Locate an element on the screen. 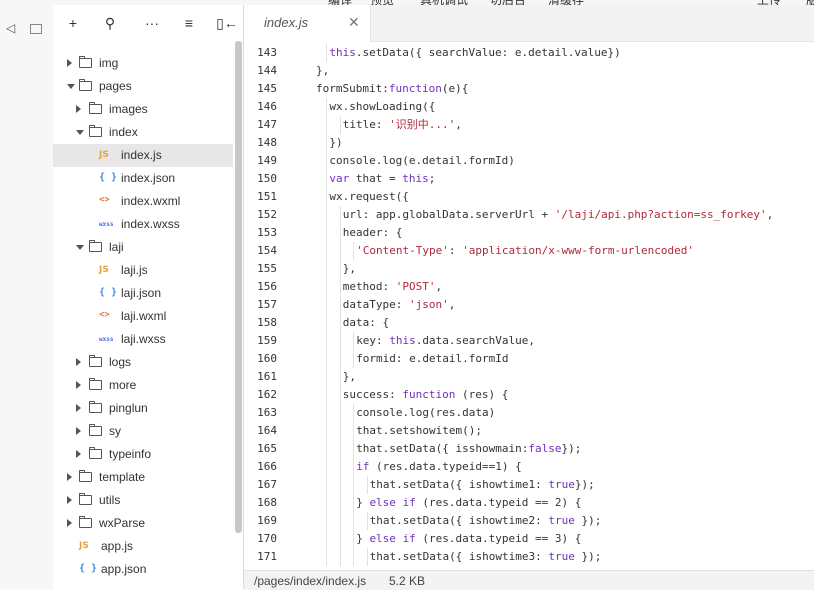  code-line: 159 key: this.data.searchValue, is located at coordinates (529, 341).